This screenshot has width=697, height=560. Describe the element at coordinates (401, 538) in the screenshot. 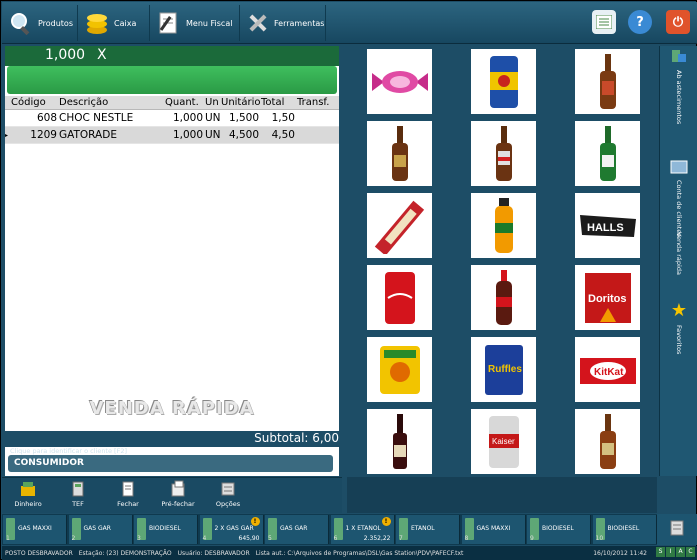

I see `pump-number: 7` at that location.